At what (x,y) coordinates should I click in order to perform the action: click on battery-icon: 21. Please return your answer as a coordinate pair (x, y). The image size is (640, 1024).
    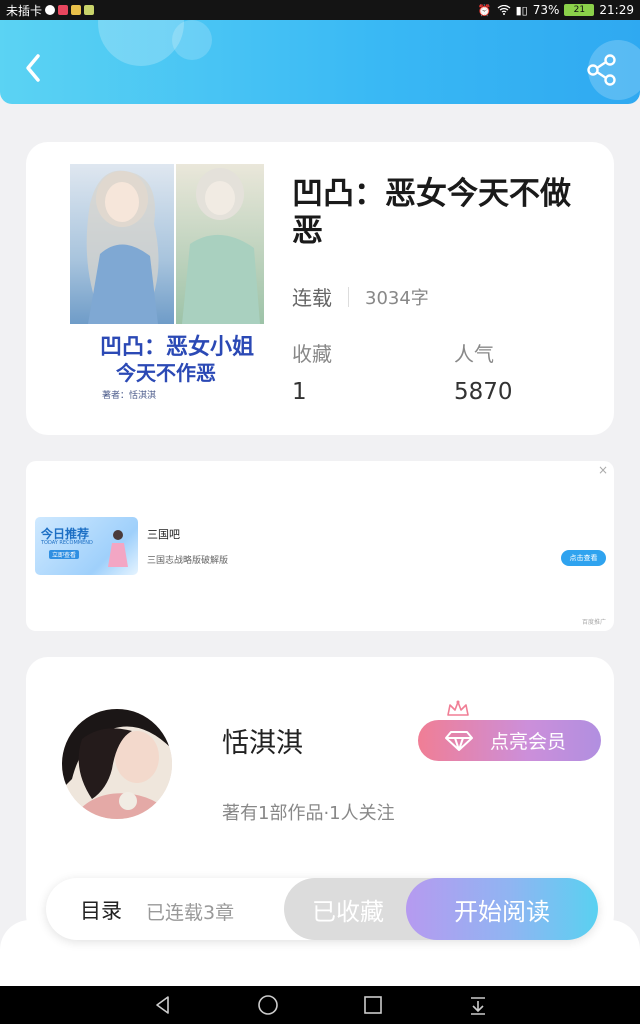
    Looking at the image, I should click on (579, 10).